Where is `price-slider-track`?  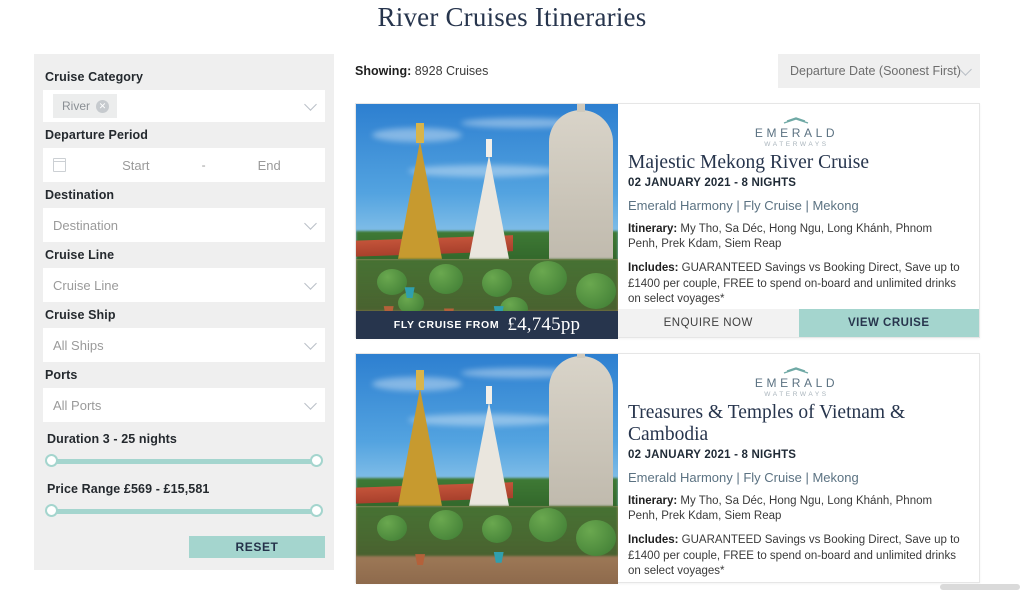
price-slider-track is located at coordinates (184, 511).